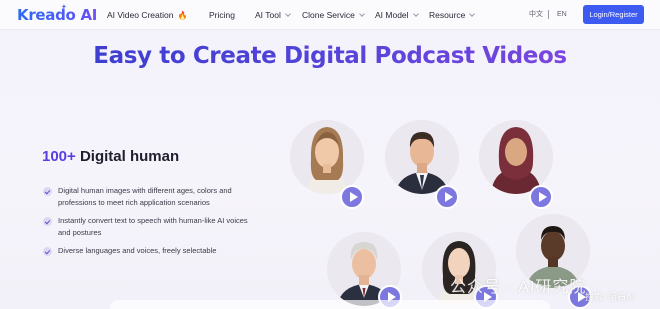 This screenshot has height=309, width=660. Describe the element at coordinates (268, 15) in the screenshot. I see `nav-item-label: AI Tool` at that location.